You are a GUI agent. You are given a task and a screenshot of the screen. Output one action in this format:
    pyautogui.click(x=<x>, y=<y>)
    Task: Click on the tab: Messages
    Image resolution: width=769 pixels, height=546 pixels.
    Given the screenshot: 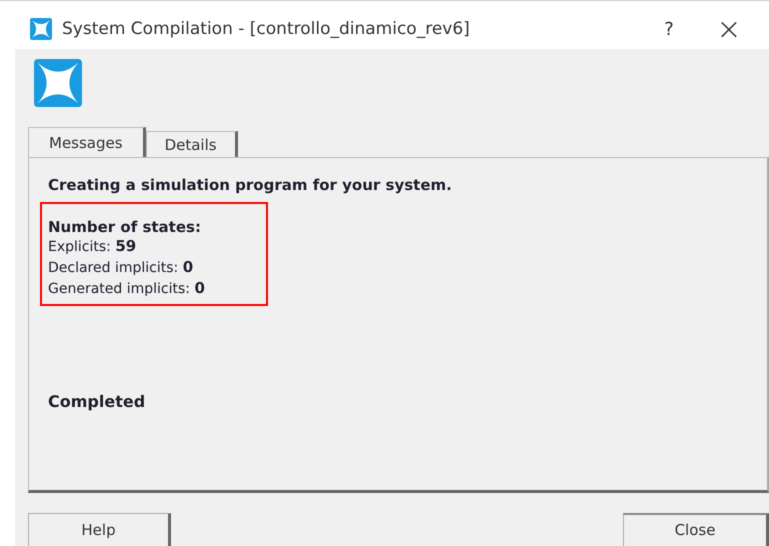 What is the action you would take?
    pyautogui.click(x=87, y=142)
    